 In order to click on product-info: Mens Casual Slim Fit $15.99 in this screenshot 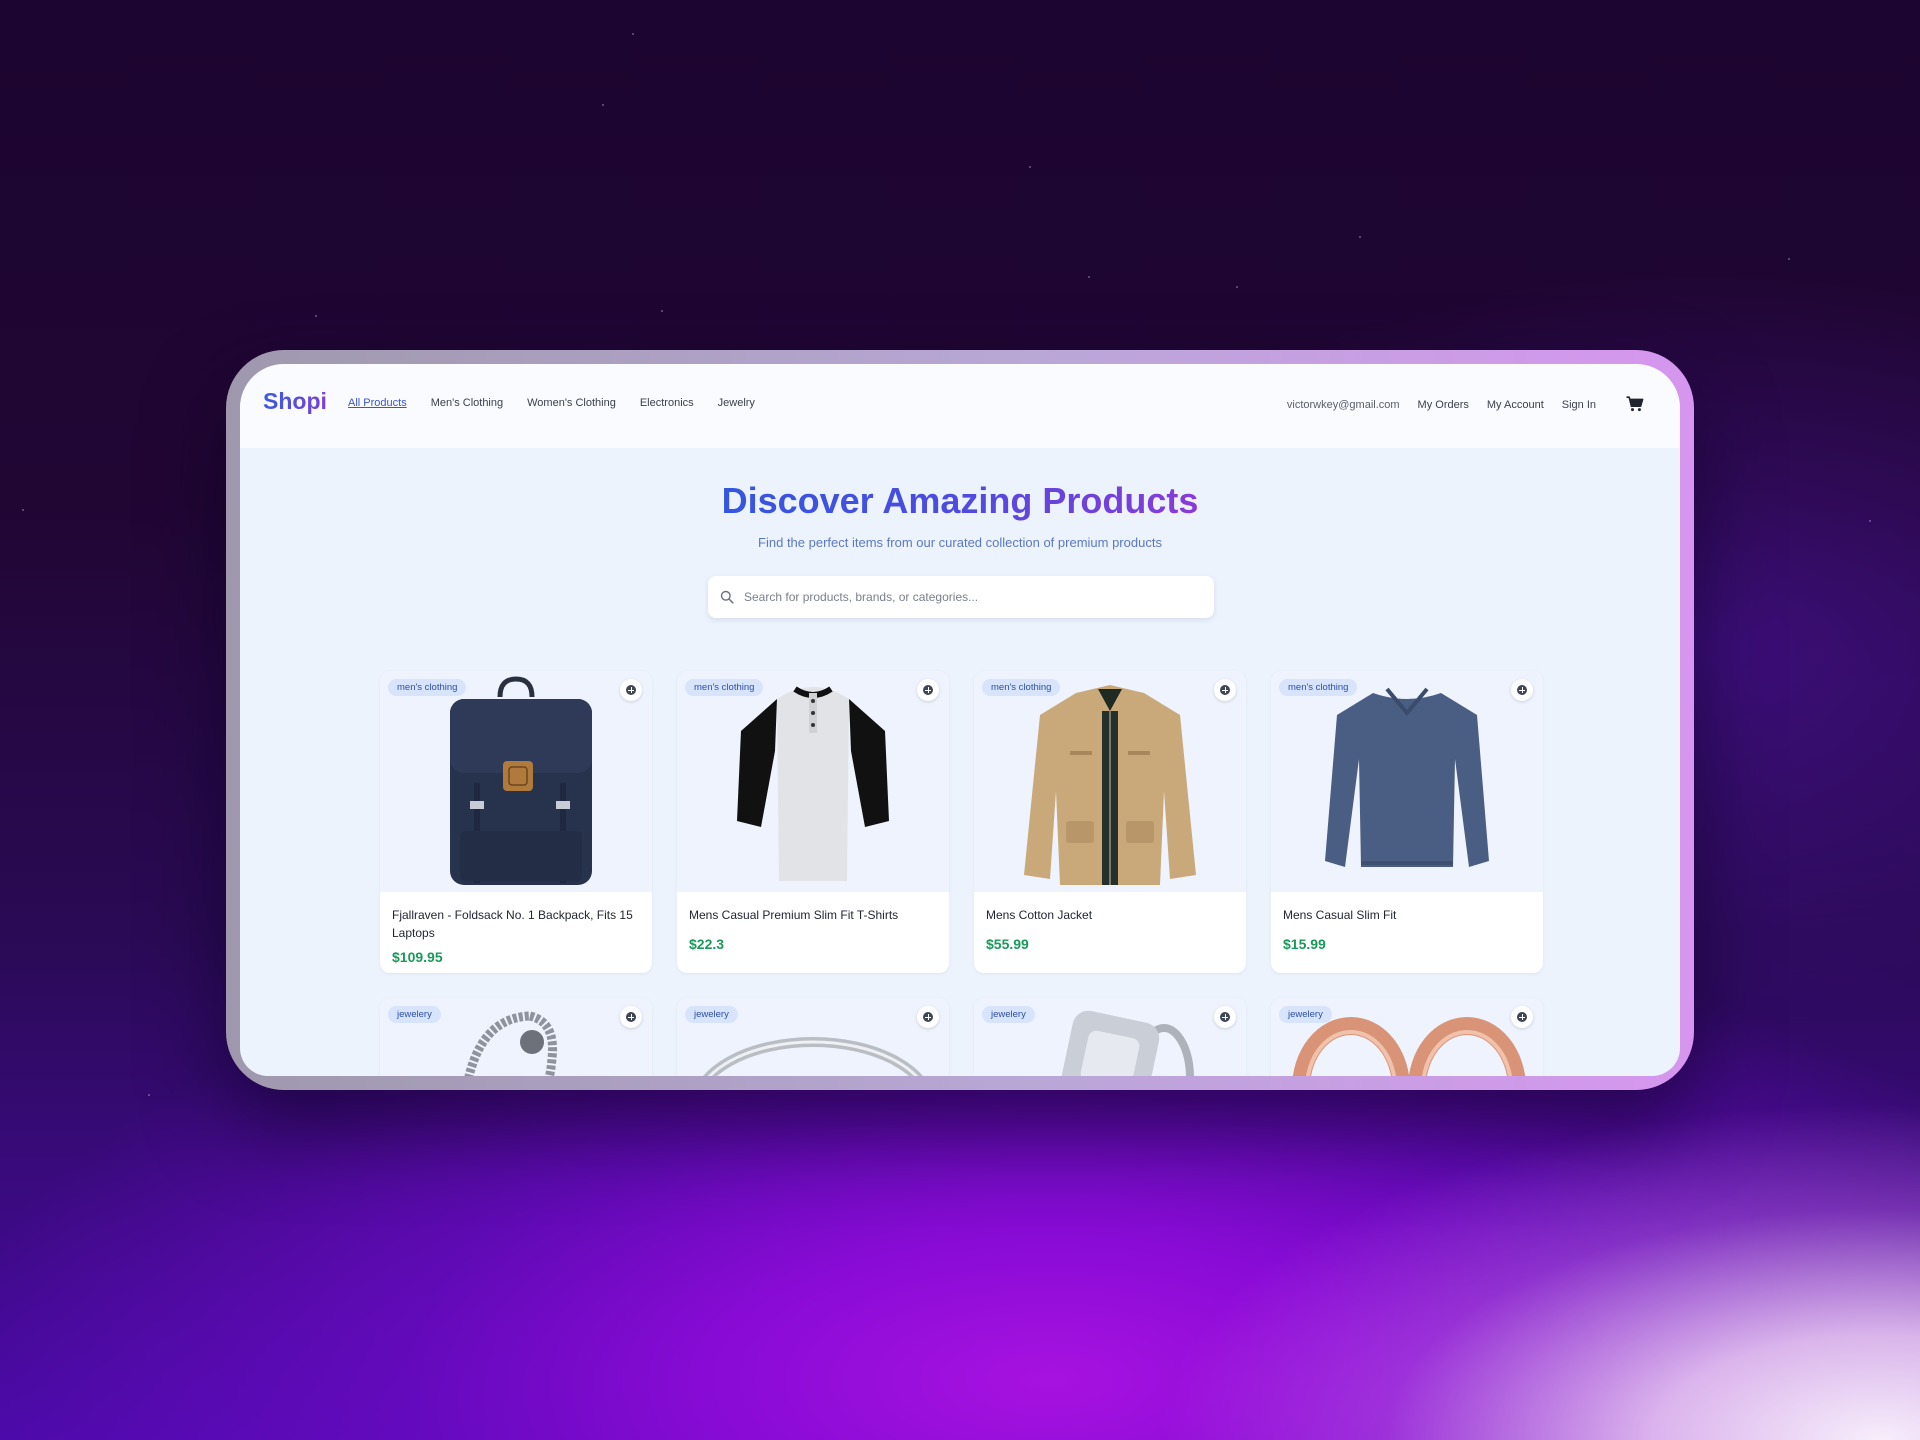, I will do `click(1407, 932)`.